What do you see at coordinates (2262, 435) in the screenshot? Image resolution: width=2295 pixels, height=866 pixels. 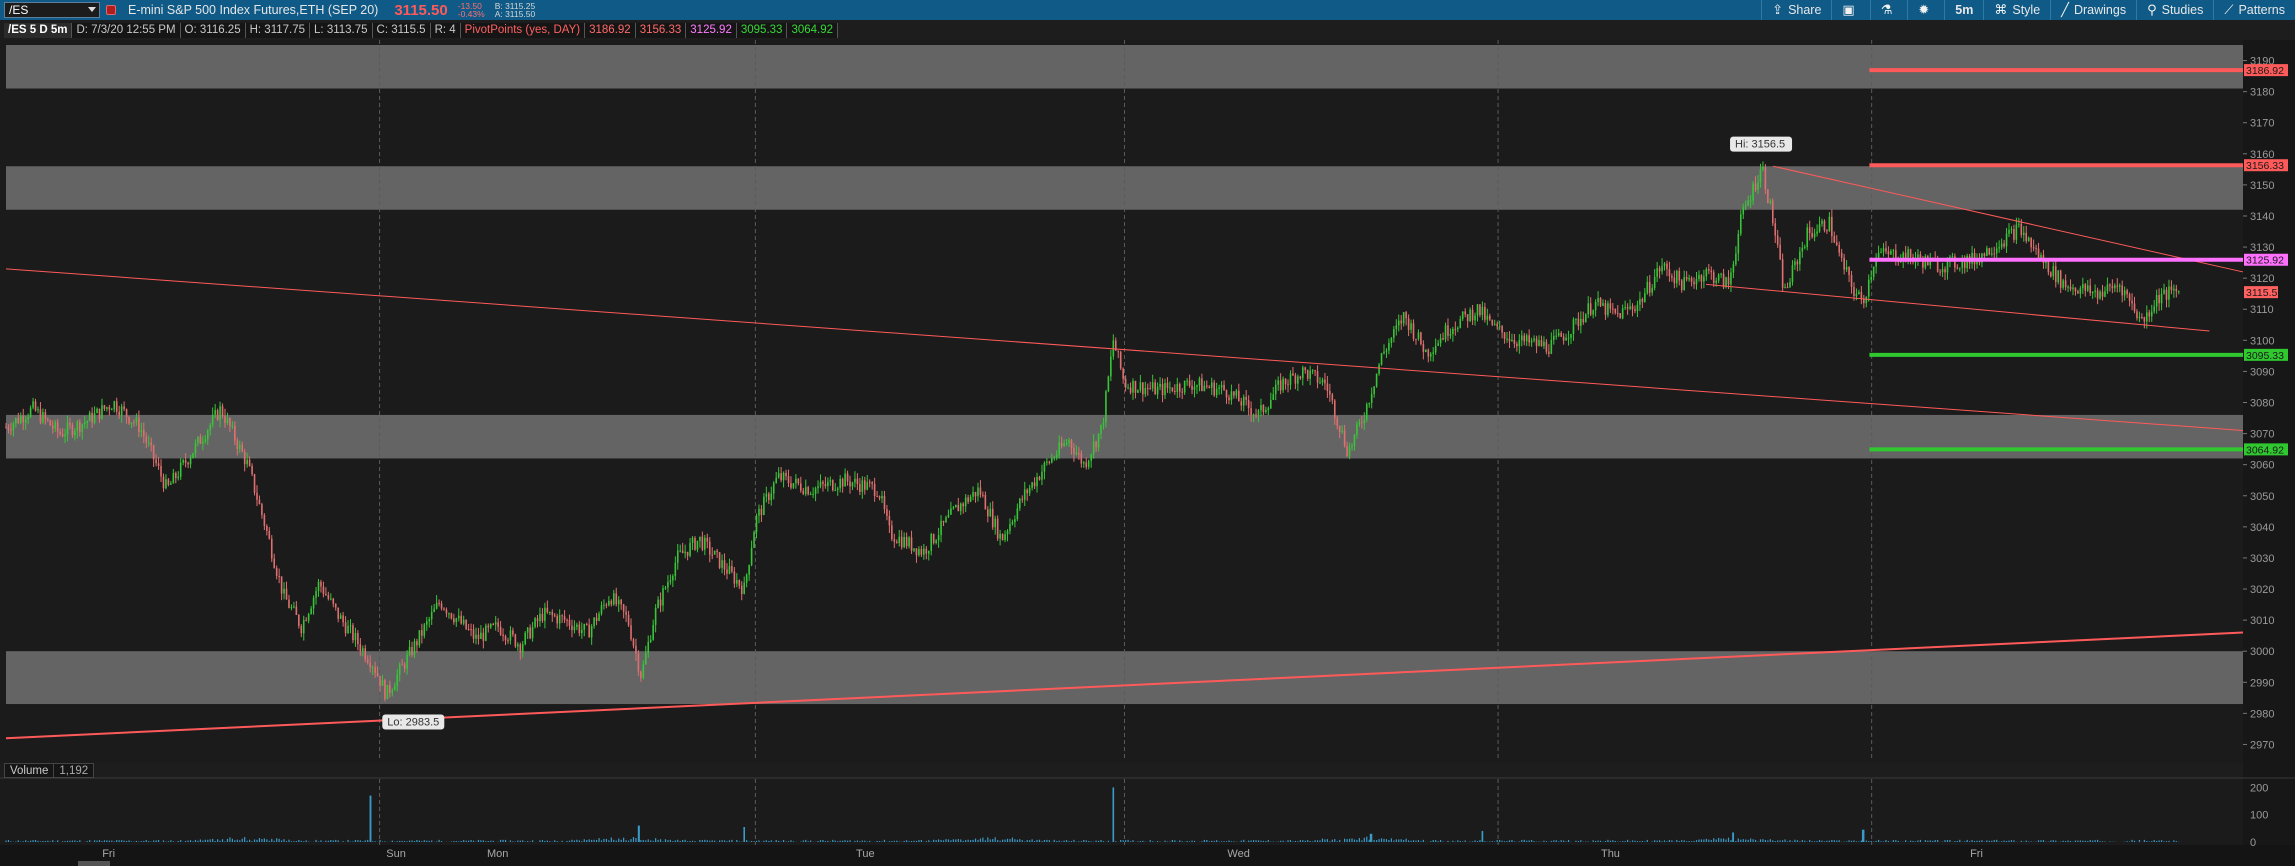 I see `y-tick-label: 3070` at bounding box center [2262, 435].